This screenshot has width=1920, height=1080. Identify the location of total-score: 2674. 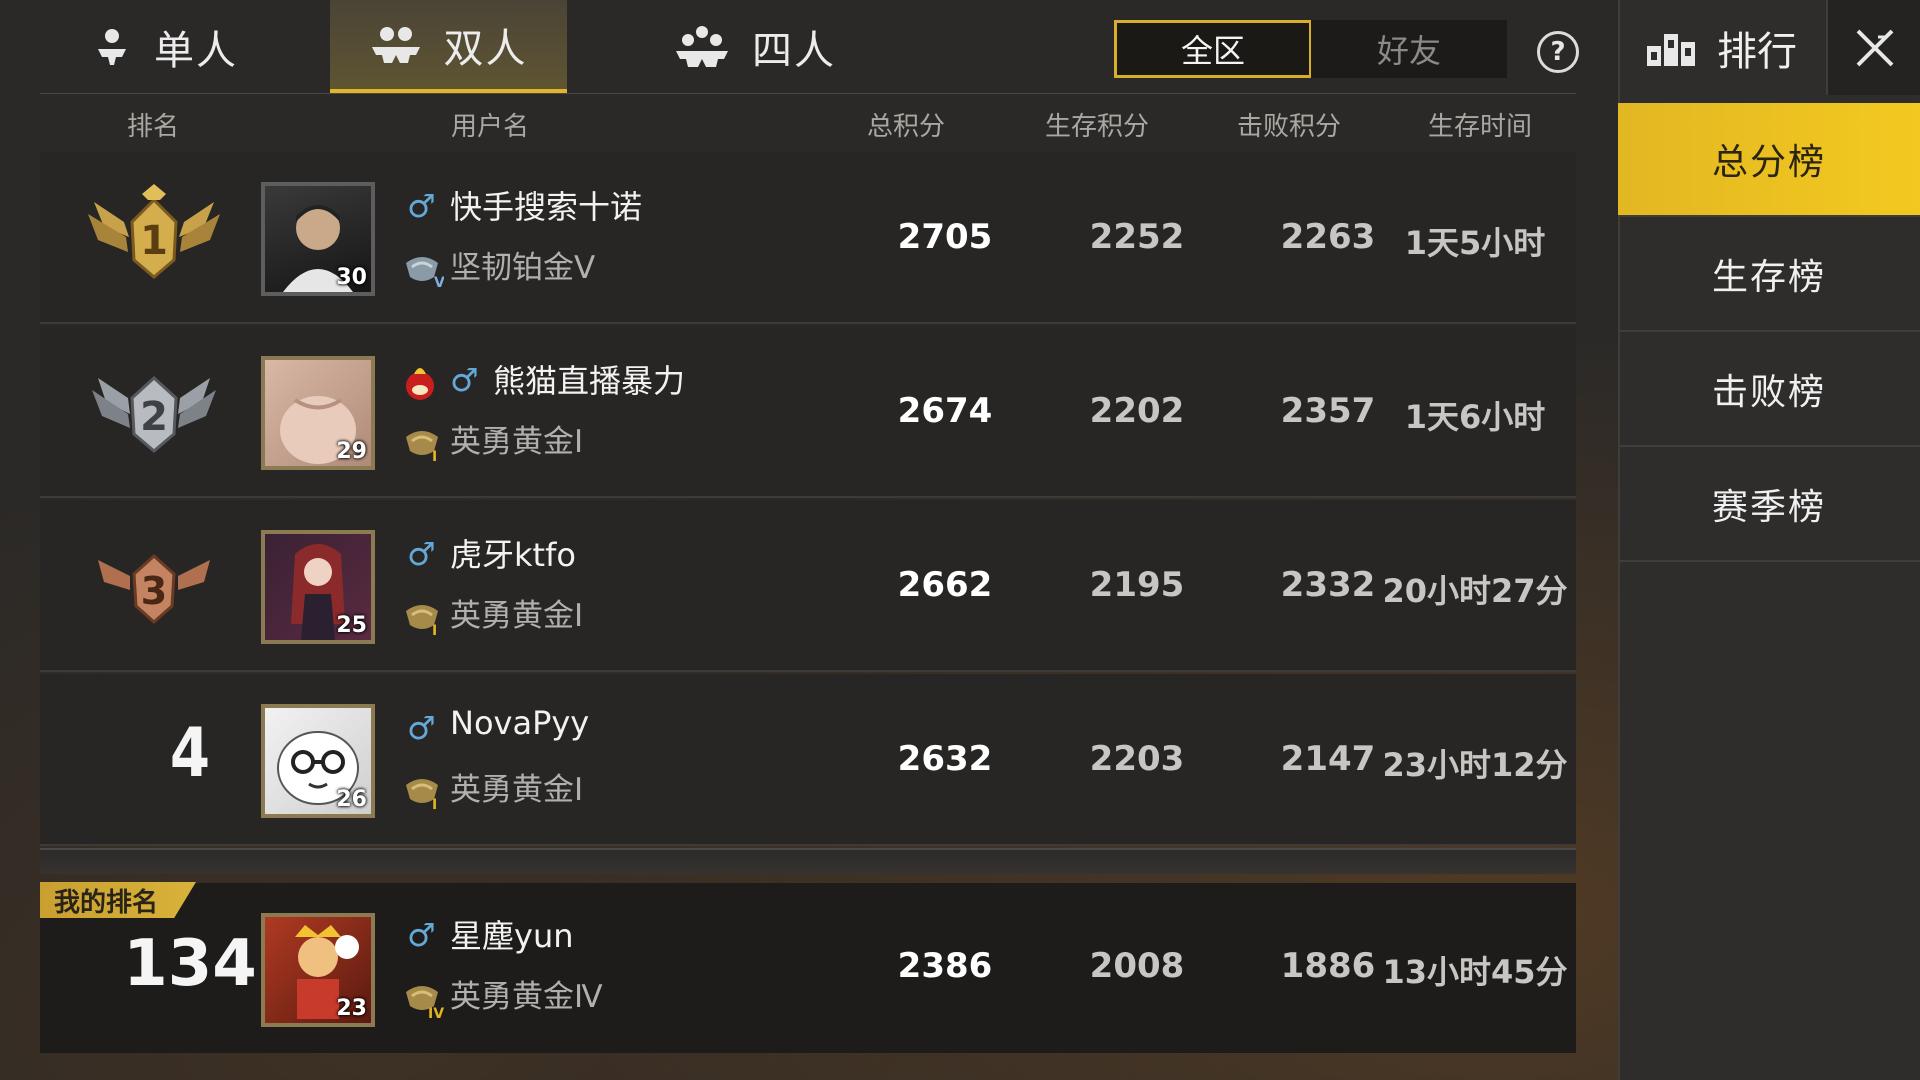
(945, 411).